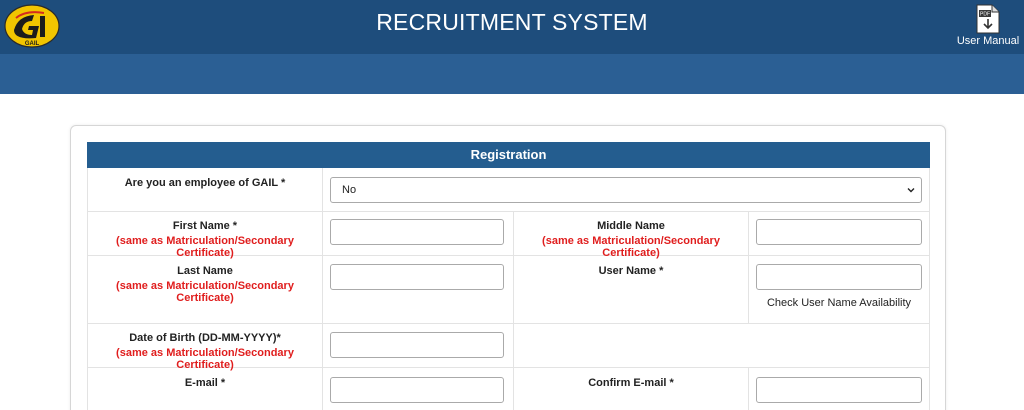 The width and height of the screenshot is (1024, 410). I want to click on user-name-label-cell: User Name *, so click(630, 290).